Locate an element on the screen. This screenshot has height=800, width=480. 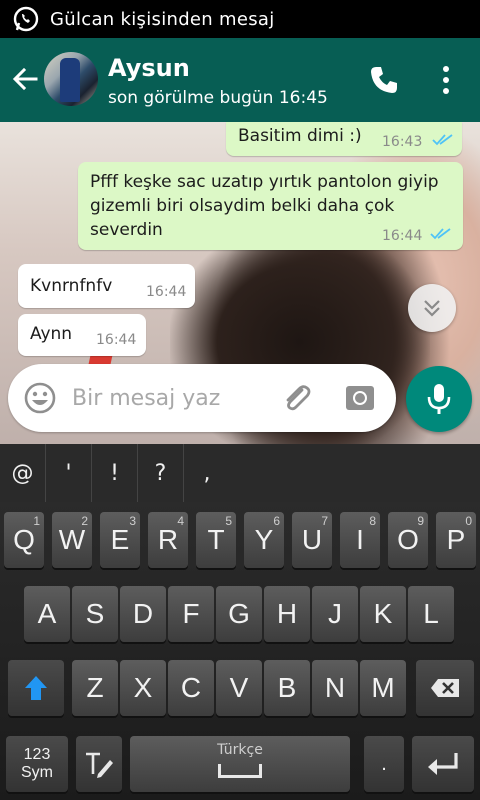
message-bubble-outgoing: Basitim dimi :) 16:43 is located at coordinates (344, 139).